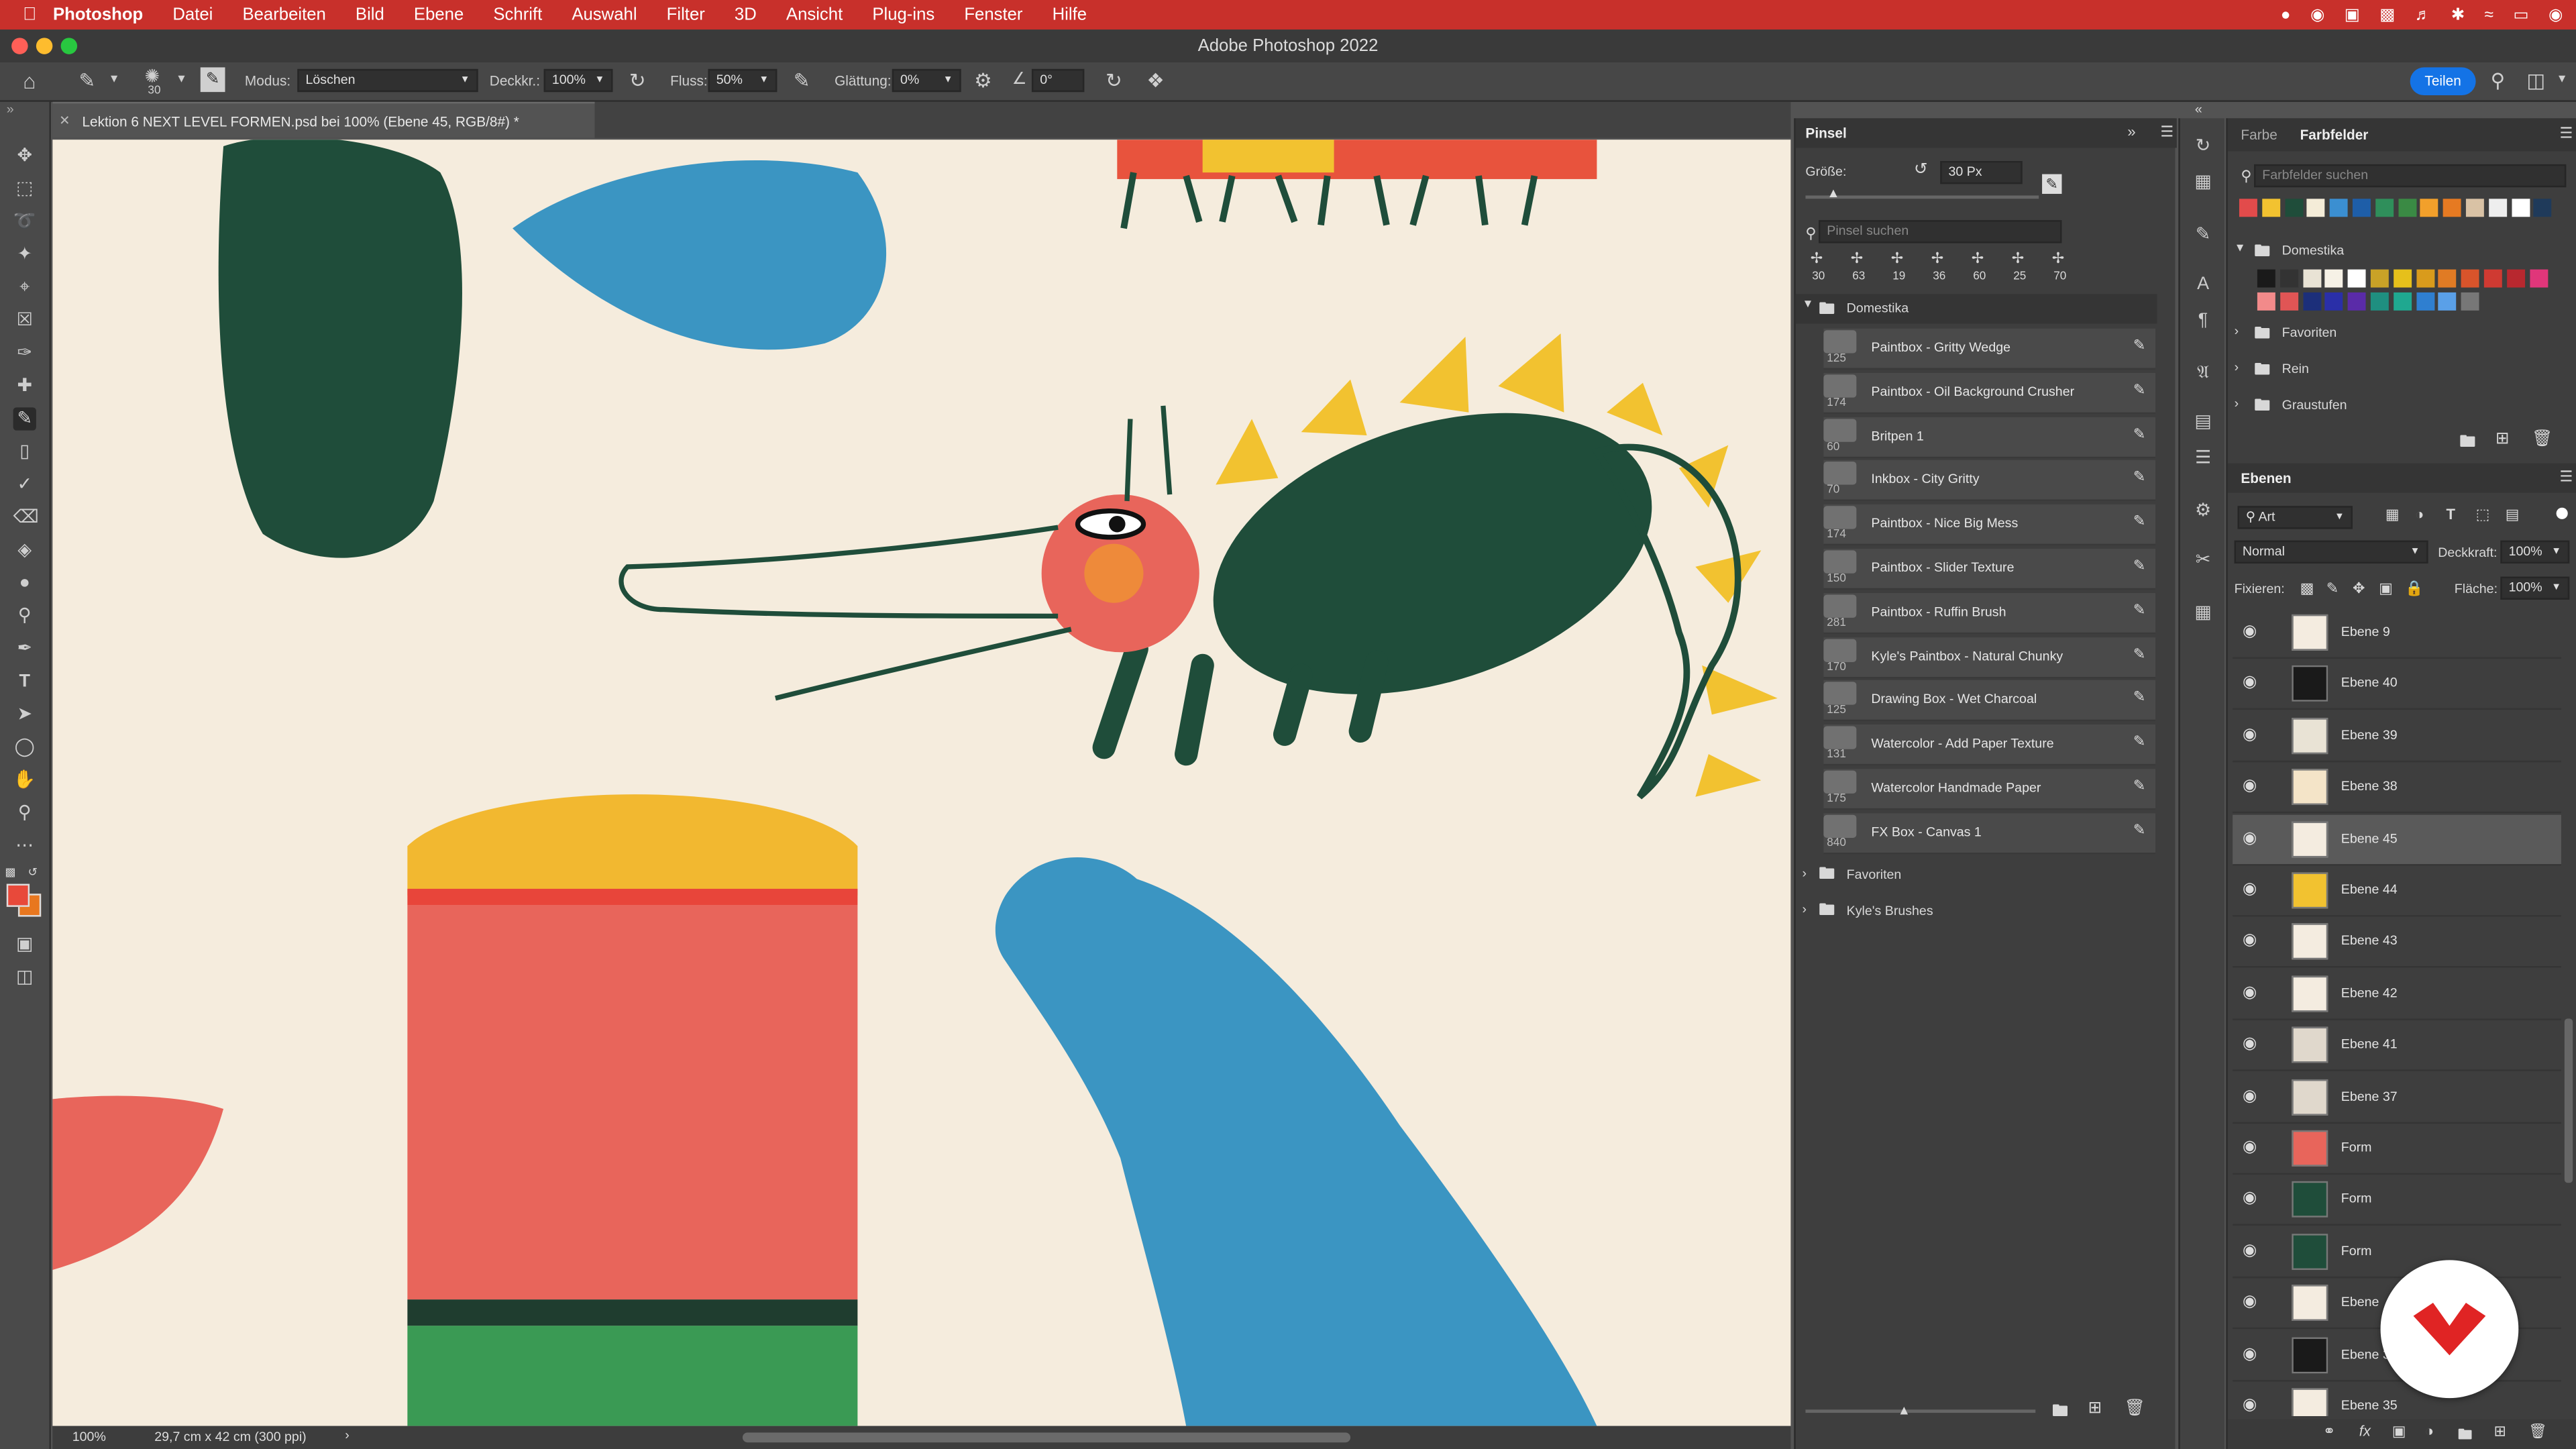  I want to click on libraries-icon: ▤, so click(2203, 422).